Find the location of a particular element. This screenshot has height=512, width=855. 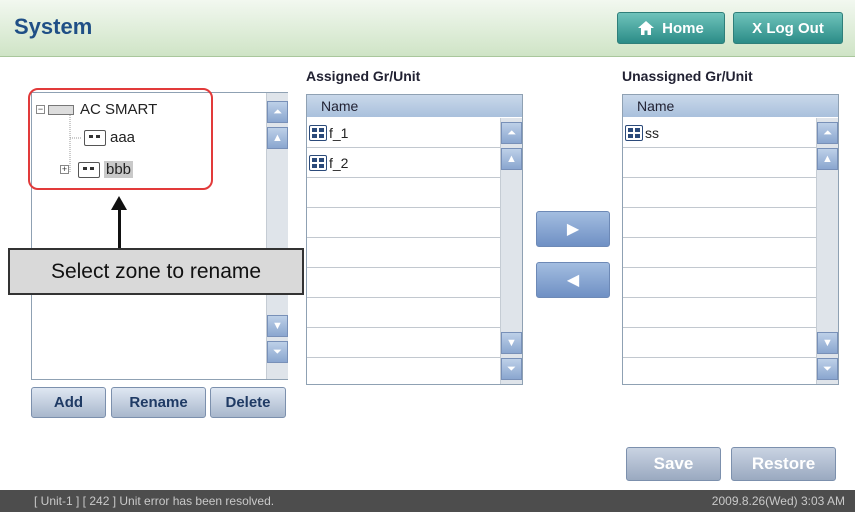

save-button: Save is located at coordinates (673, 464).